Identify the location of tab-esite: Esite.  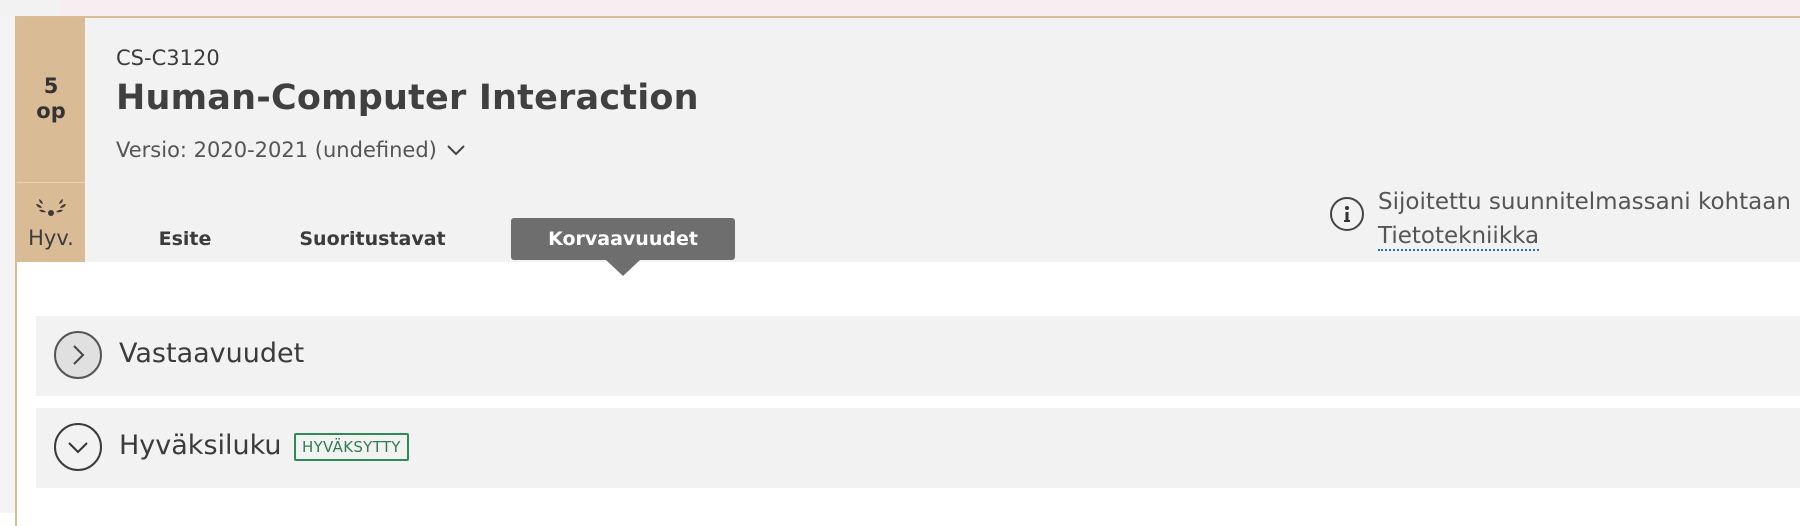
(185, 239).